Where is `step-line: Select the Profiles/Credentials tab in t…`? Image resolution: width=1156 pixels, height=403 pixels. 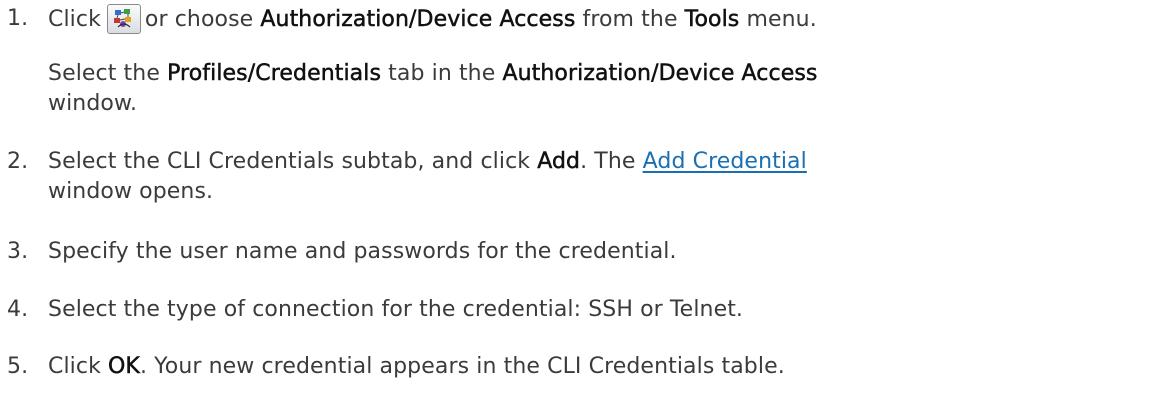
step-line: Select the Profiles/Credentials tab in t… is located at coordinates (595, 74).